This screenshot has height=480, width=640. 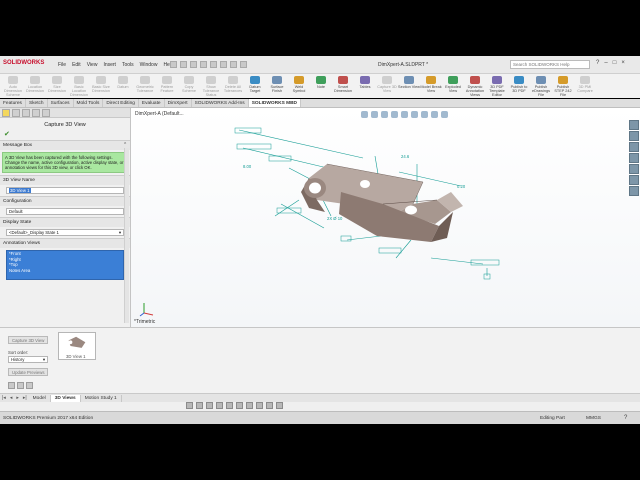 I want to click on tab-sketch: Sketch, so click(x=37, y=103).